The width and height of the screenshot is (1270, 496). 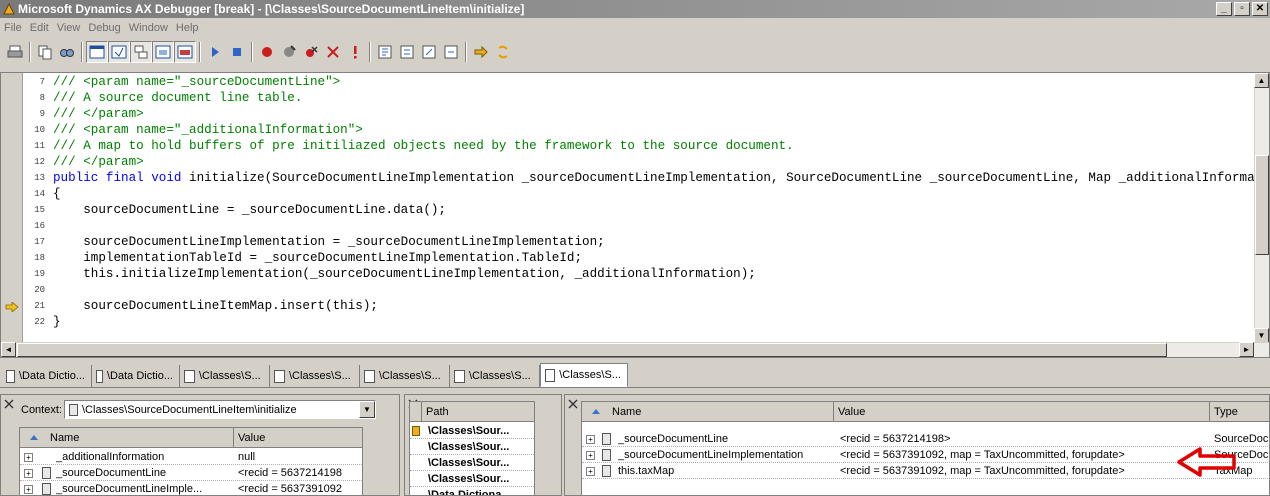 What do you see at coordinates (215, 52) in the screenshot?
I see `go-icon` at bounding box center [215, 52].